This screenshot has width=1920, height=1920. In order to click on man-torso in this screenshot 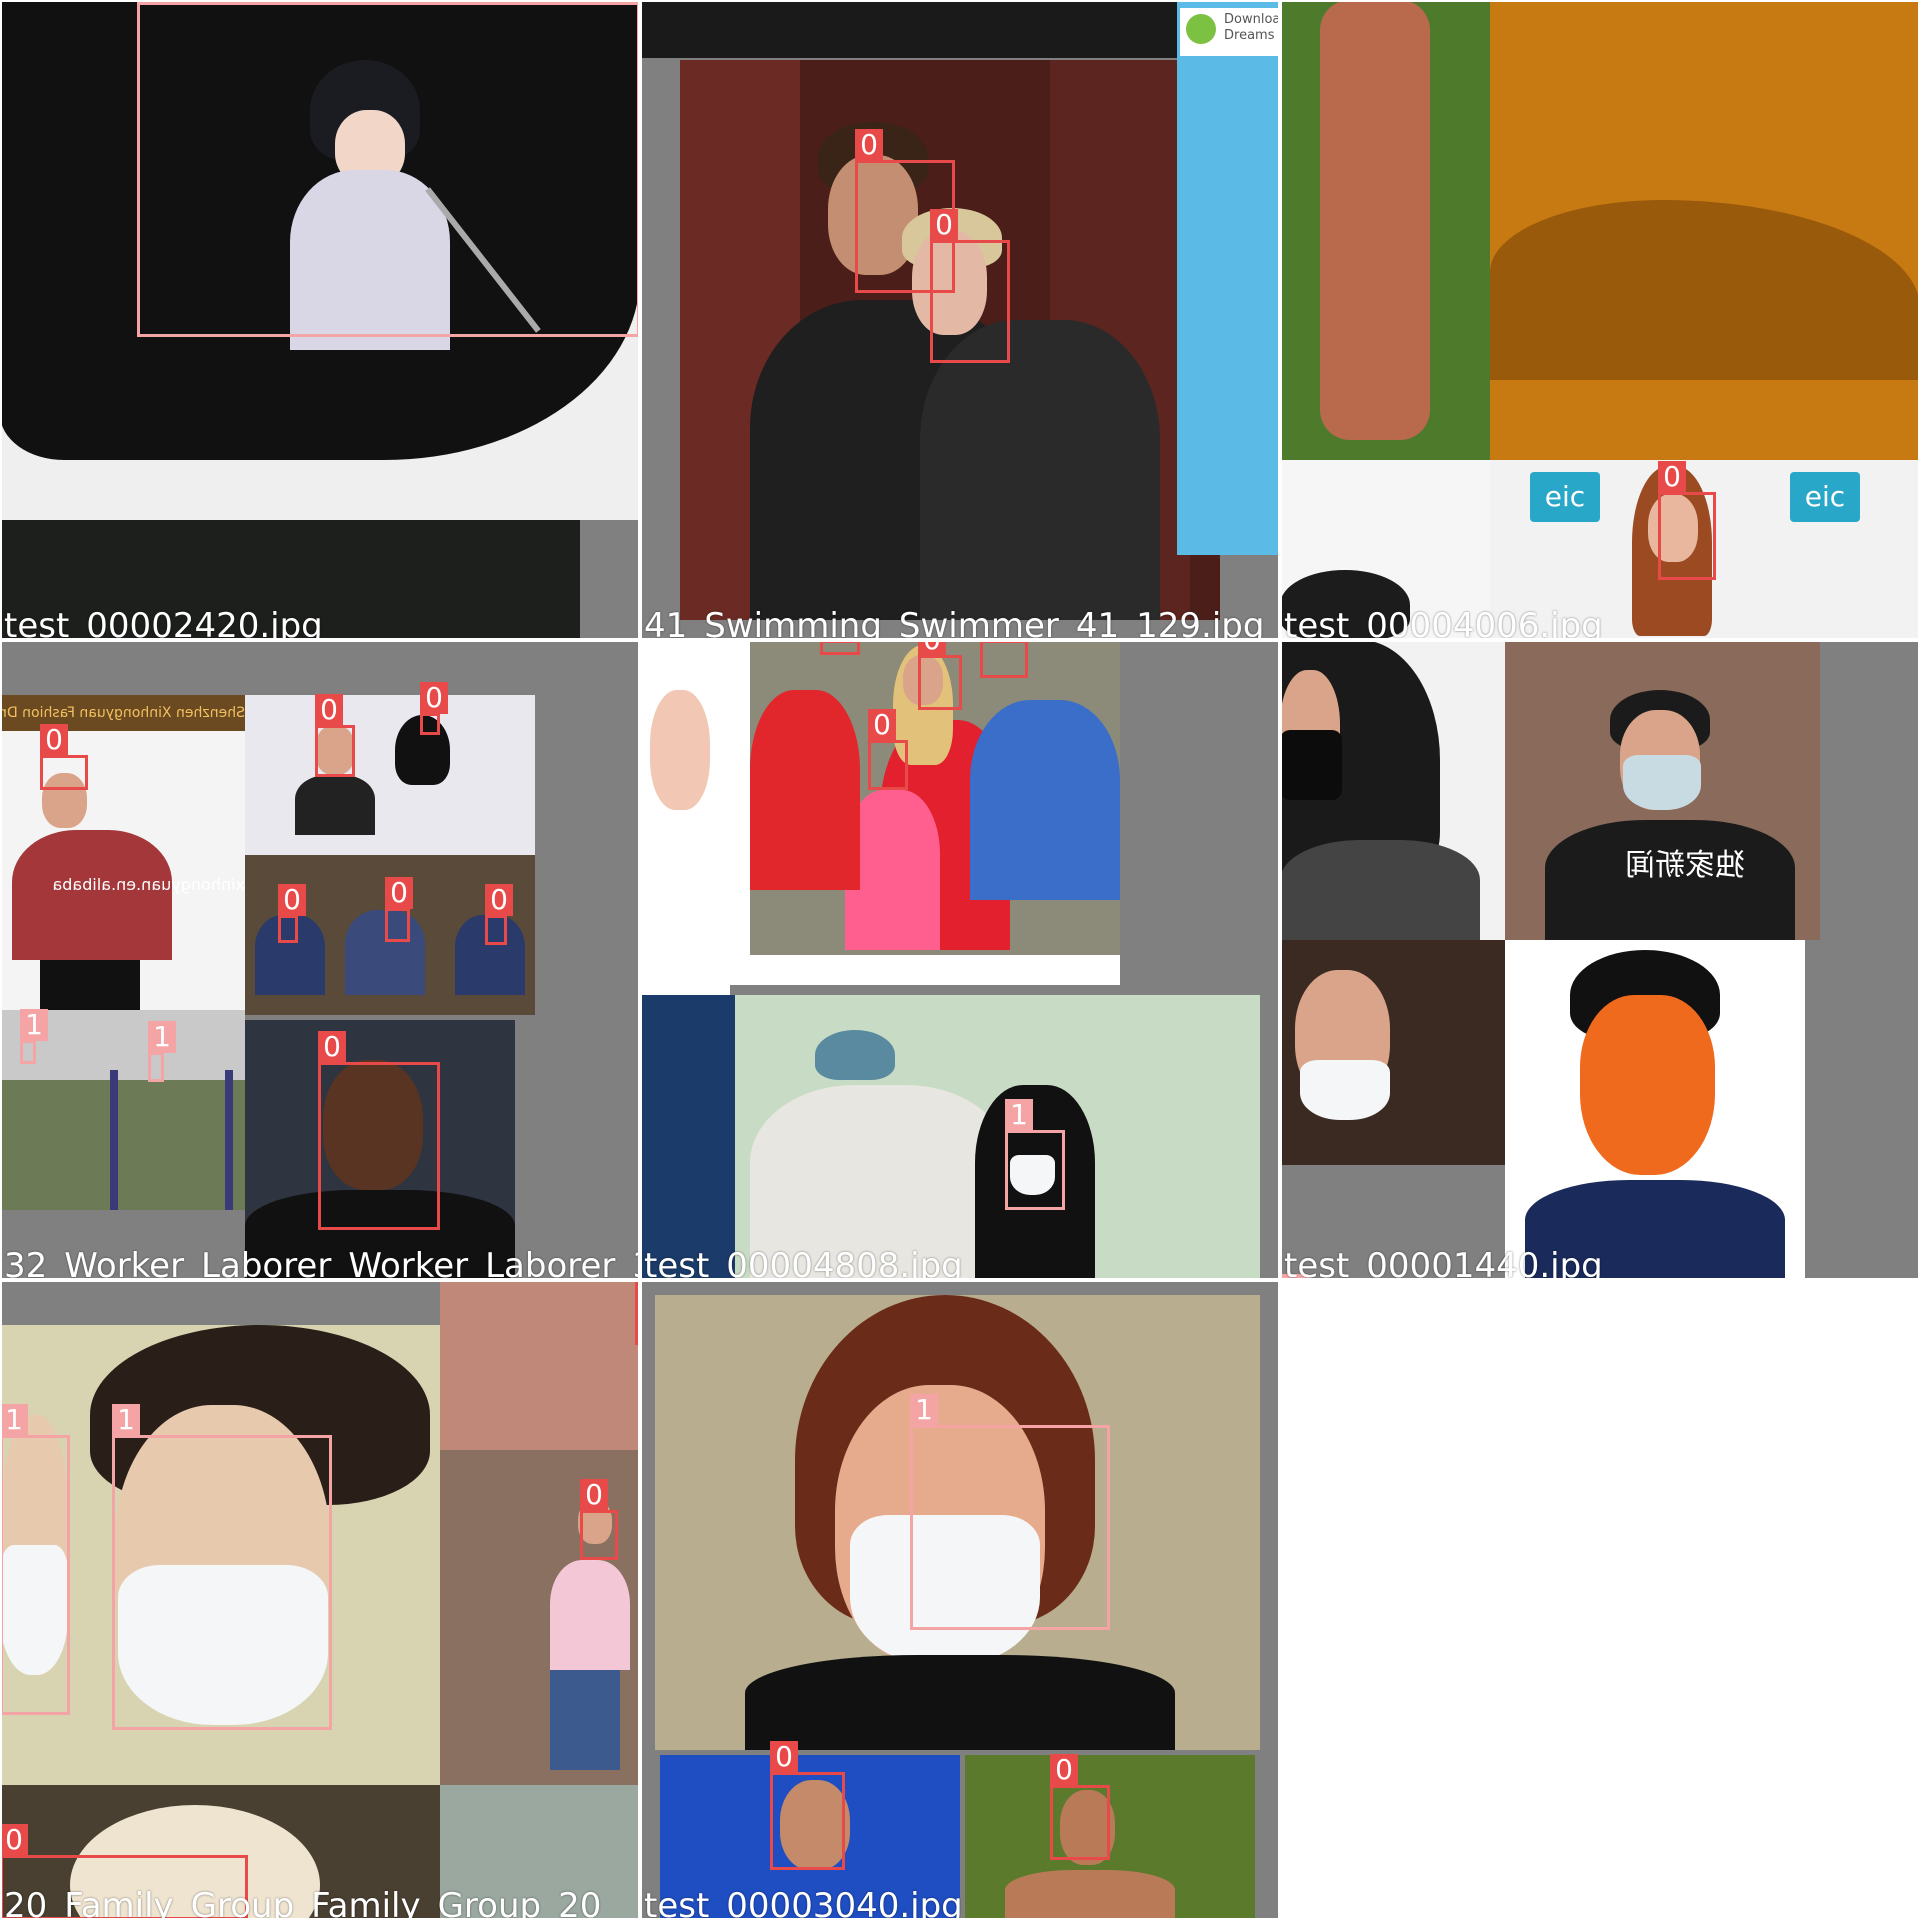, I will do `click(1090, 1895)`.